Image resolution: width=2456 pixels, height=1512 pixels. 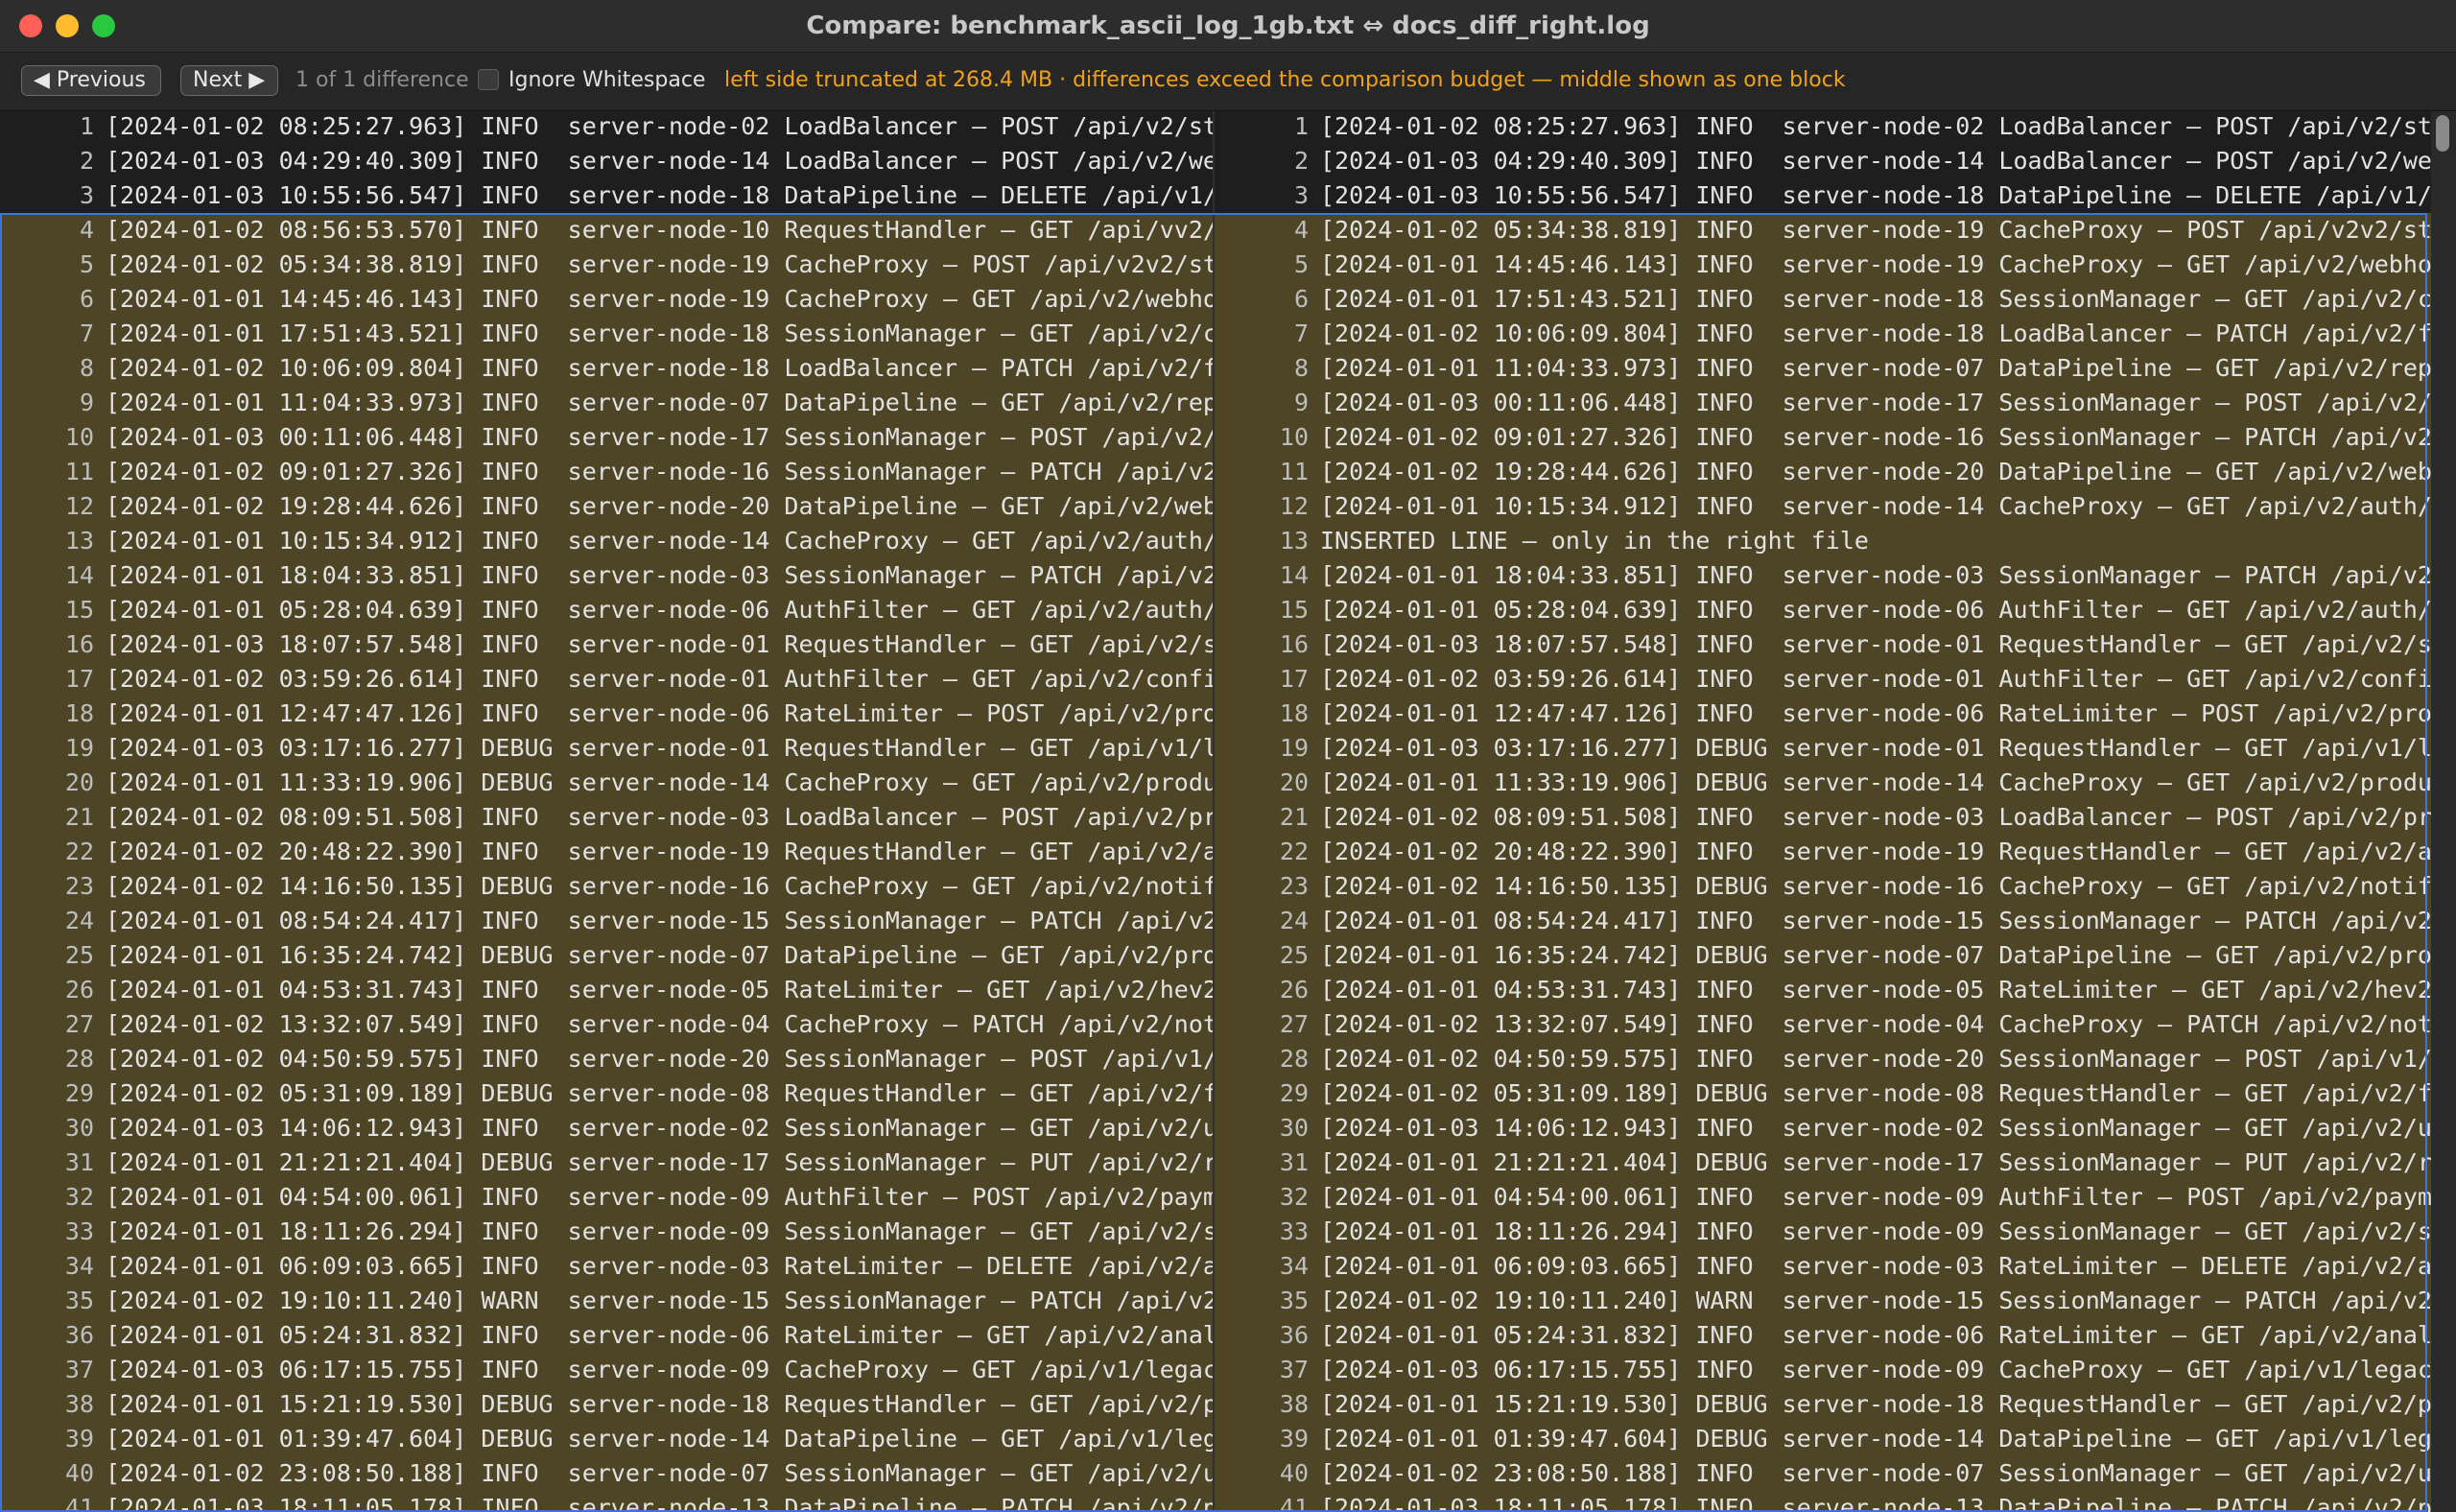 I want to click on next-difference-button: Next ▶, so click(x=229, y=80).